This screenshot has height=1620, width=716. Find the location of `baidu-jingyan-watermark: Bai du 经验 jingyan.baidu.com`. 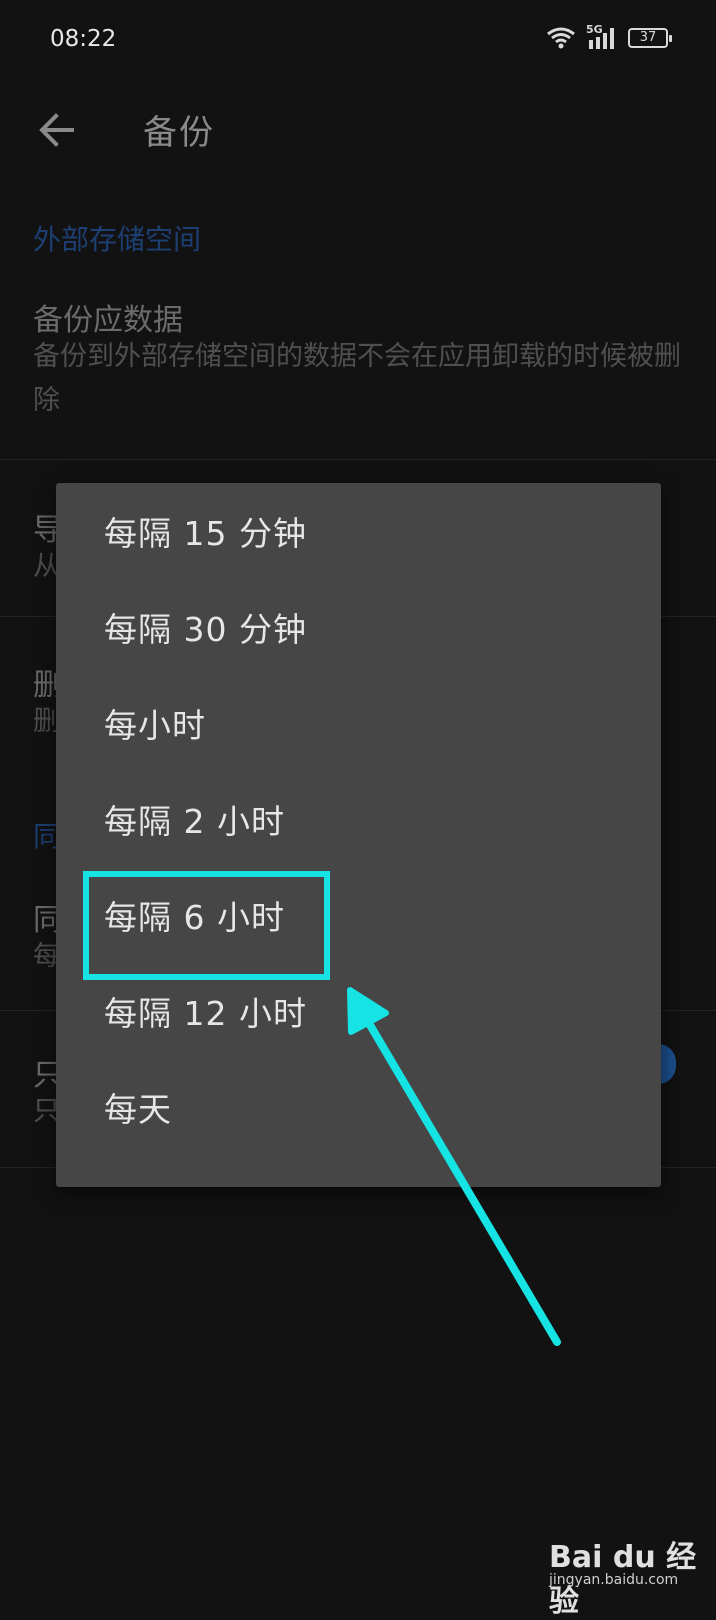

baidu-jingyan-watermark: Bai du 经验 jingyan.baidu.com is located at coordinates (624, 1575).